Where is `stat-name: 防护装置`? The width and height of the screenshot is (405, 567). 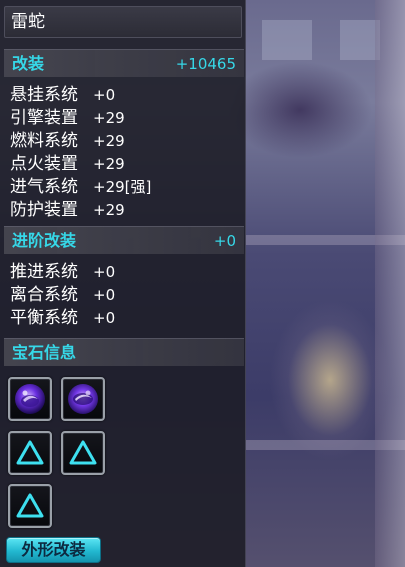
stat-name: 防护装置 is located at coordinates (44, 210).